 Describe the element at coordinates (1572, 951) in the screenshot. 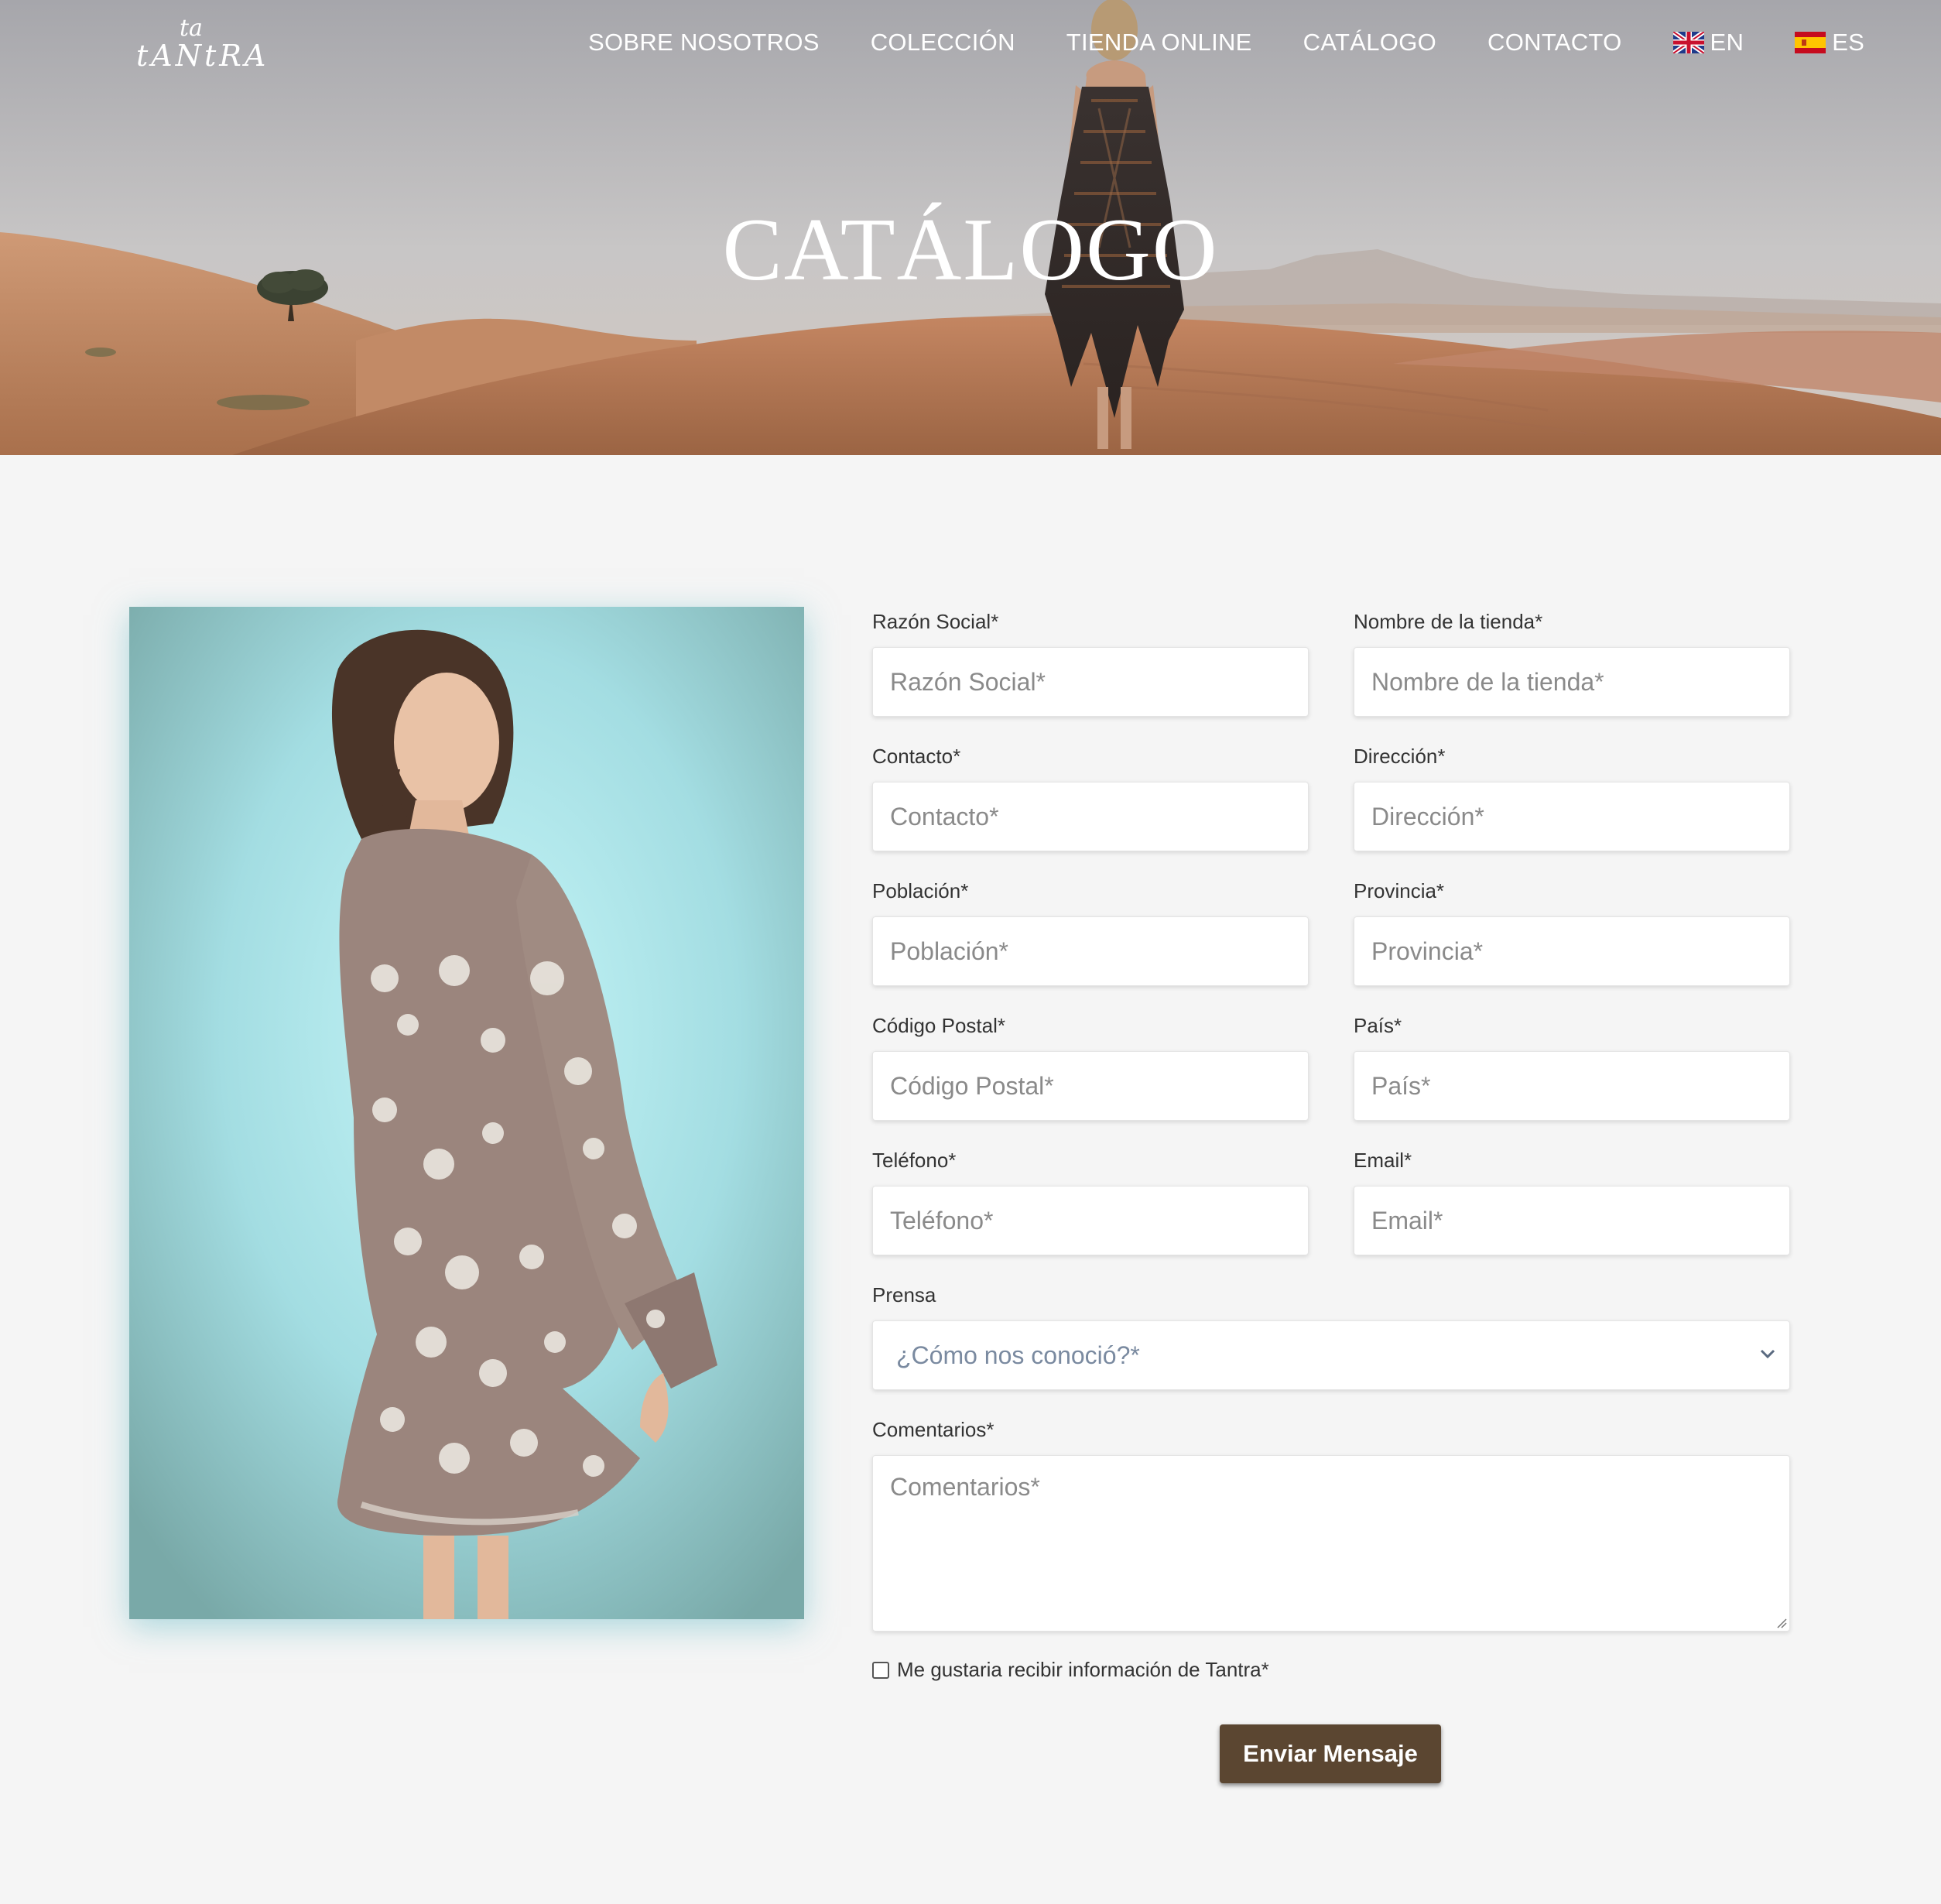

I see `provincia-input` at that location.